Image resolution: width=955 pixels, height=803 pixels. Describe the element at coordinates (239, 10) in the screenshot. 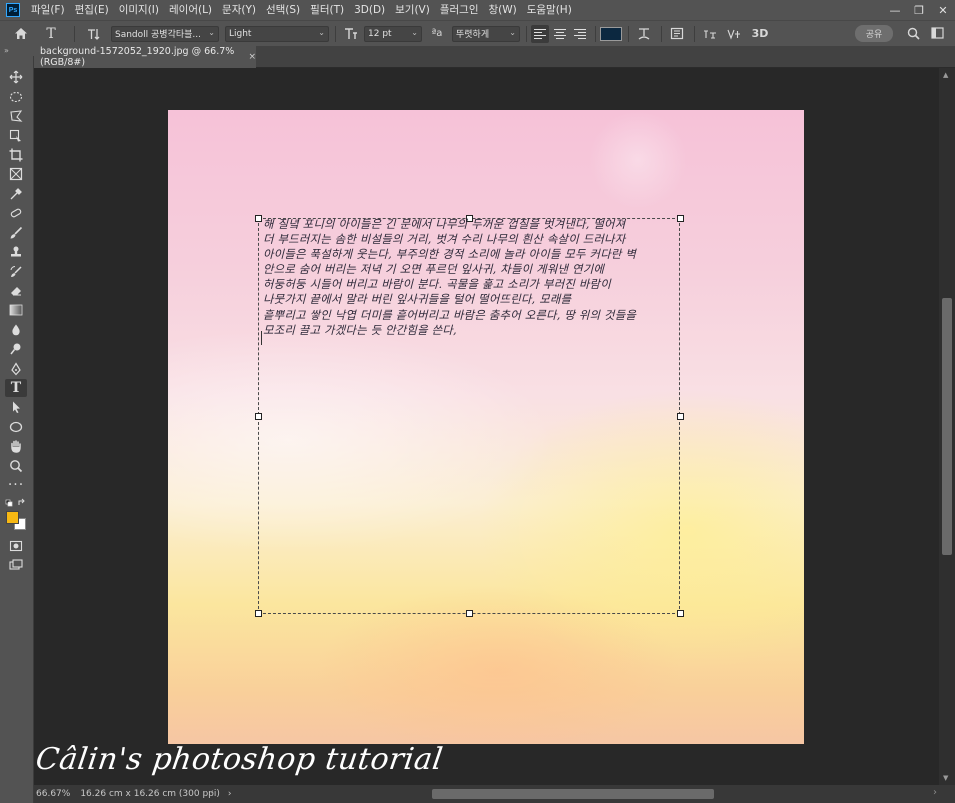

I see `menu-type: 문자(Y)` at that location.